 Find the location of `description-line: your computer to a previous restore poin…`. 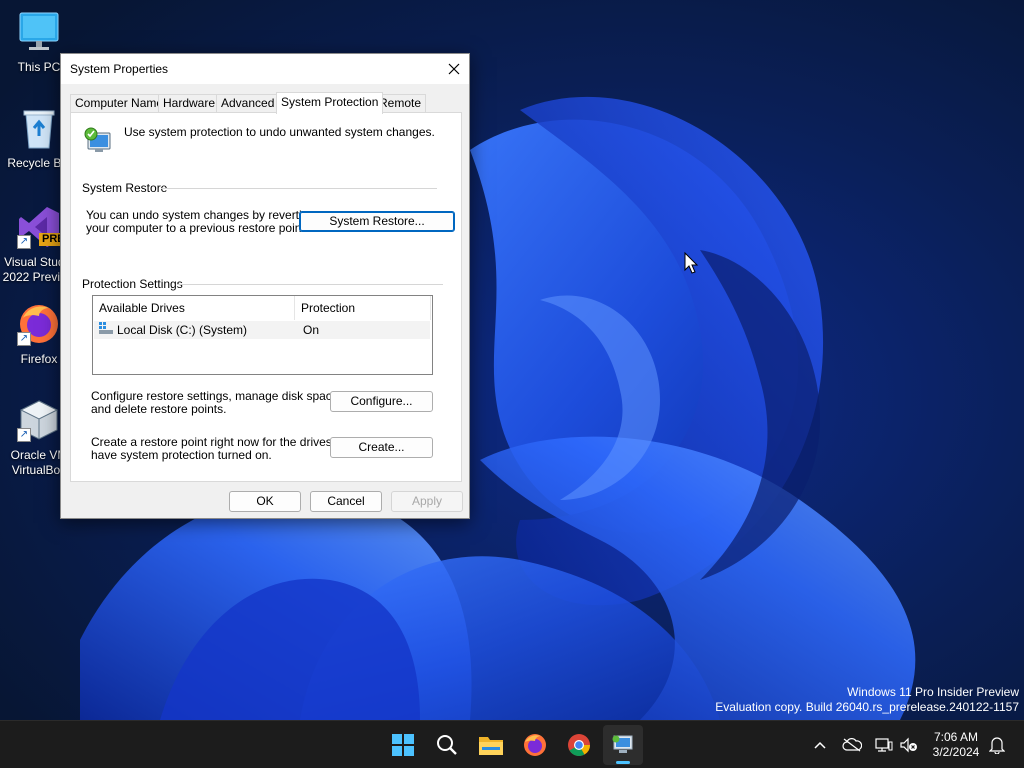

description-line: your computer to a previous restore poin… is located at coordinates (197, 228).